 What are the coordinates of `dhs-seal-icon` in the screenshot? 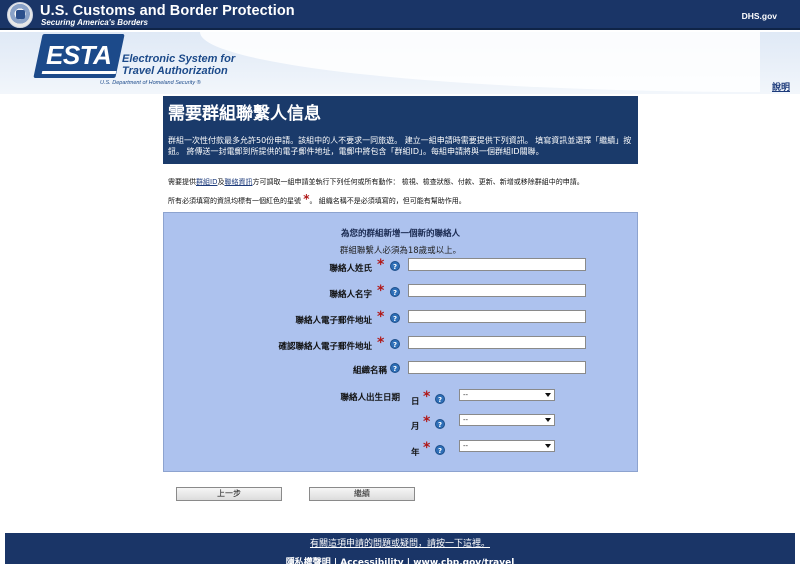 It's located at (20, 15).